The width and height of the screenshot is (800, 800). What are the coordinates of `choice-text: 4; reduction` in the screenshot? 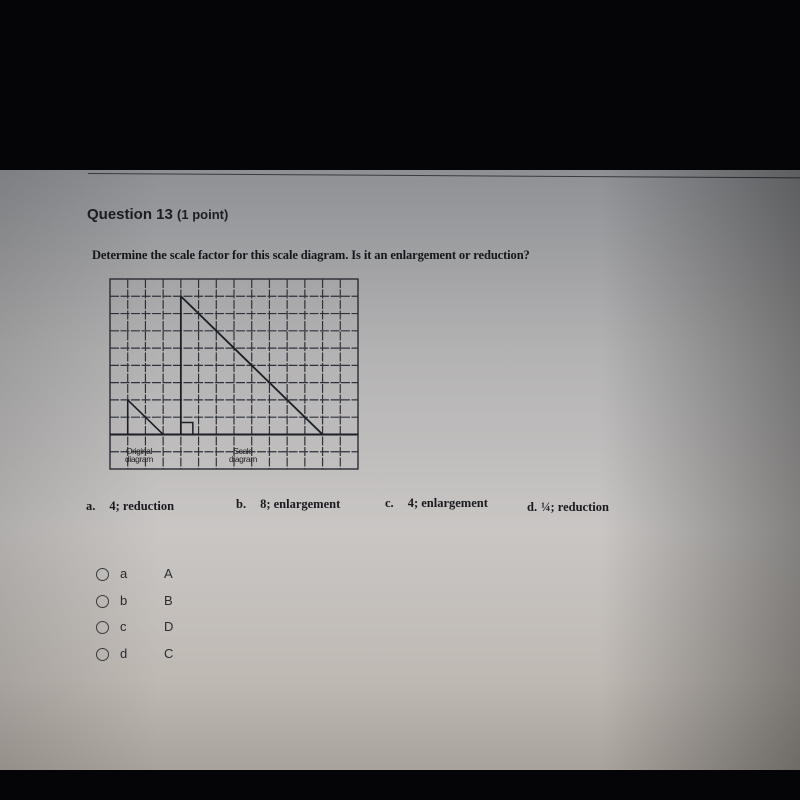 It's located at (142, 506).